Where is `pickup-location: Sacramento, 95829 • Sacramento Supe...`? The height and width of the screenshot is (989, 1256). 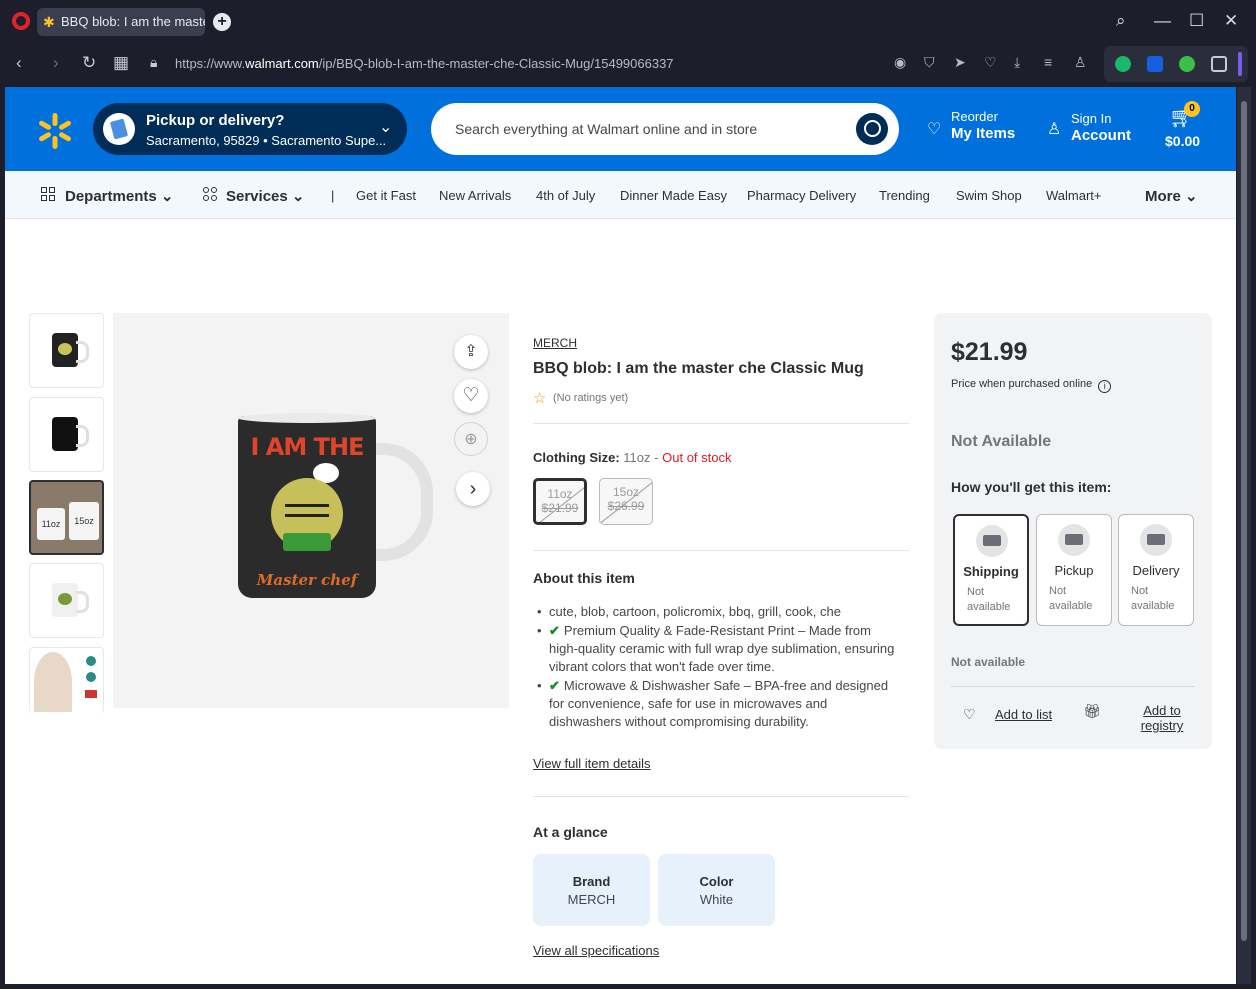 pickup-location: Sacramento, 95829 • Sacramento Supe... is located at coordinates (266, 140).